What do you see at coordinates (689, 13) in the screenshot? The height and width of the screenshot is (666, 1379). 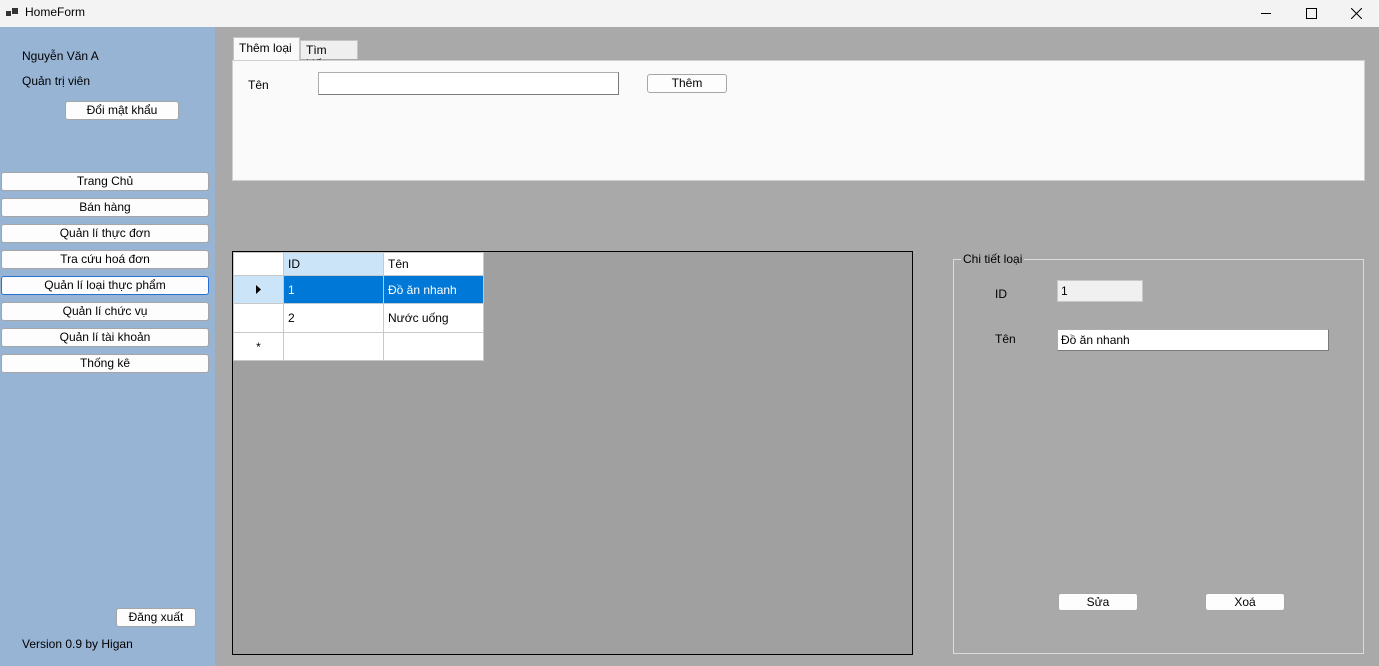 I see `title-bar: HomeForm` at bounding box center [689, 13].